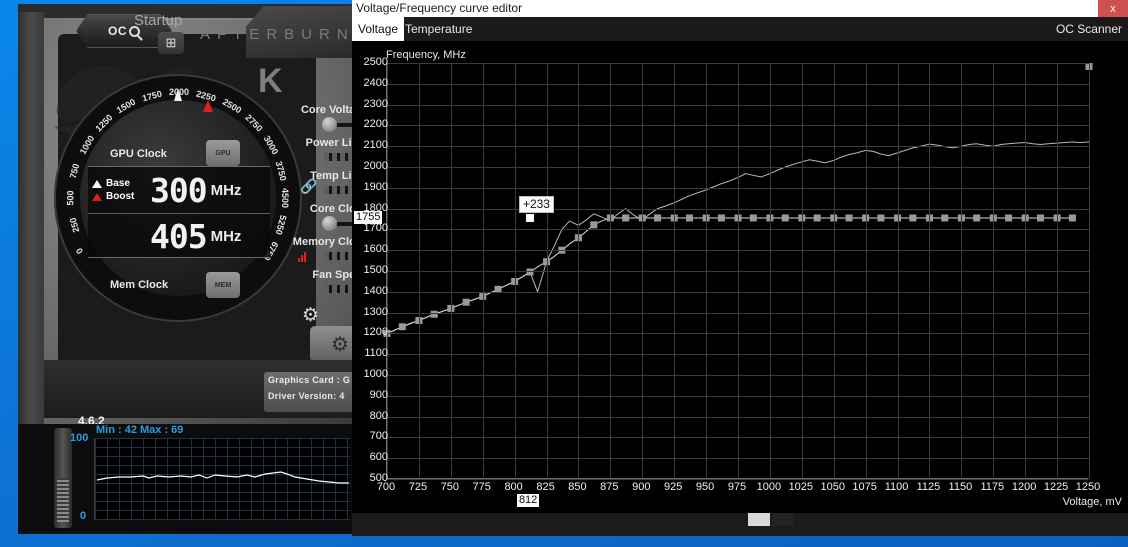 The width and height of the screenshot is (1128, 547). Describe the element at coordinates (179, 92) in the screenshot. I see `gauge-tick-2000: 2000` at that location.